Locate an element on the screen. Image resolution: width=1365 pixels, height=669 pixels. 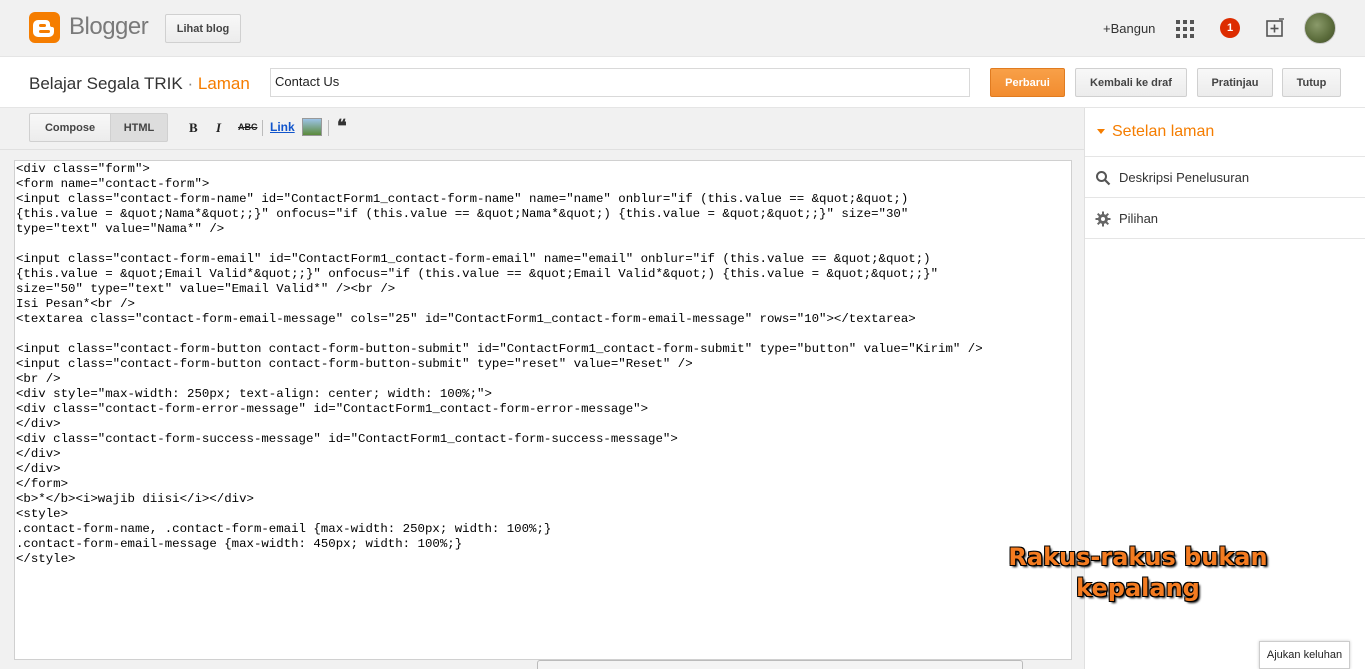
apps-grid-icon is located at coordinates (1185, 29).